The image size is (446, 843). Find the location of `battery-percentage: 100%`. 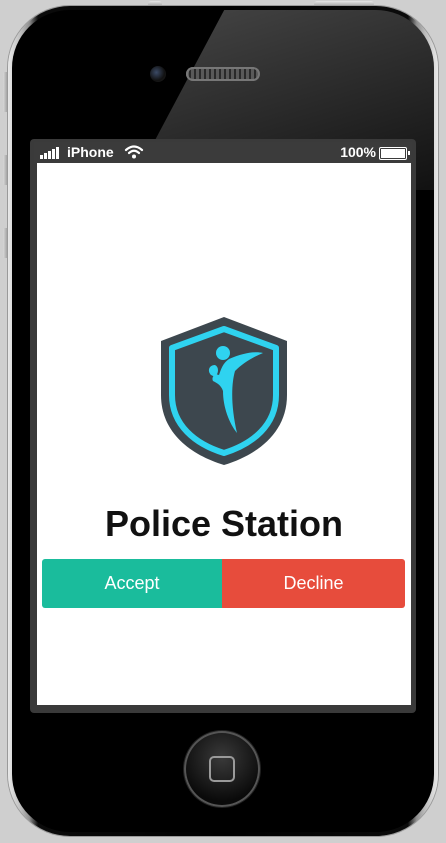

battery-percentage: 100% is located at coordinates (358, 152).